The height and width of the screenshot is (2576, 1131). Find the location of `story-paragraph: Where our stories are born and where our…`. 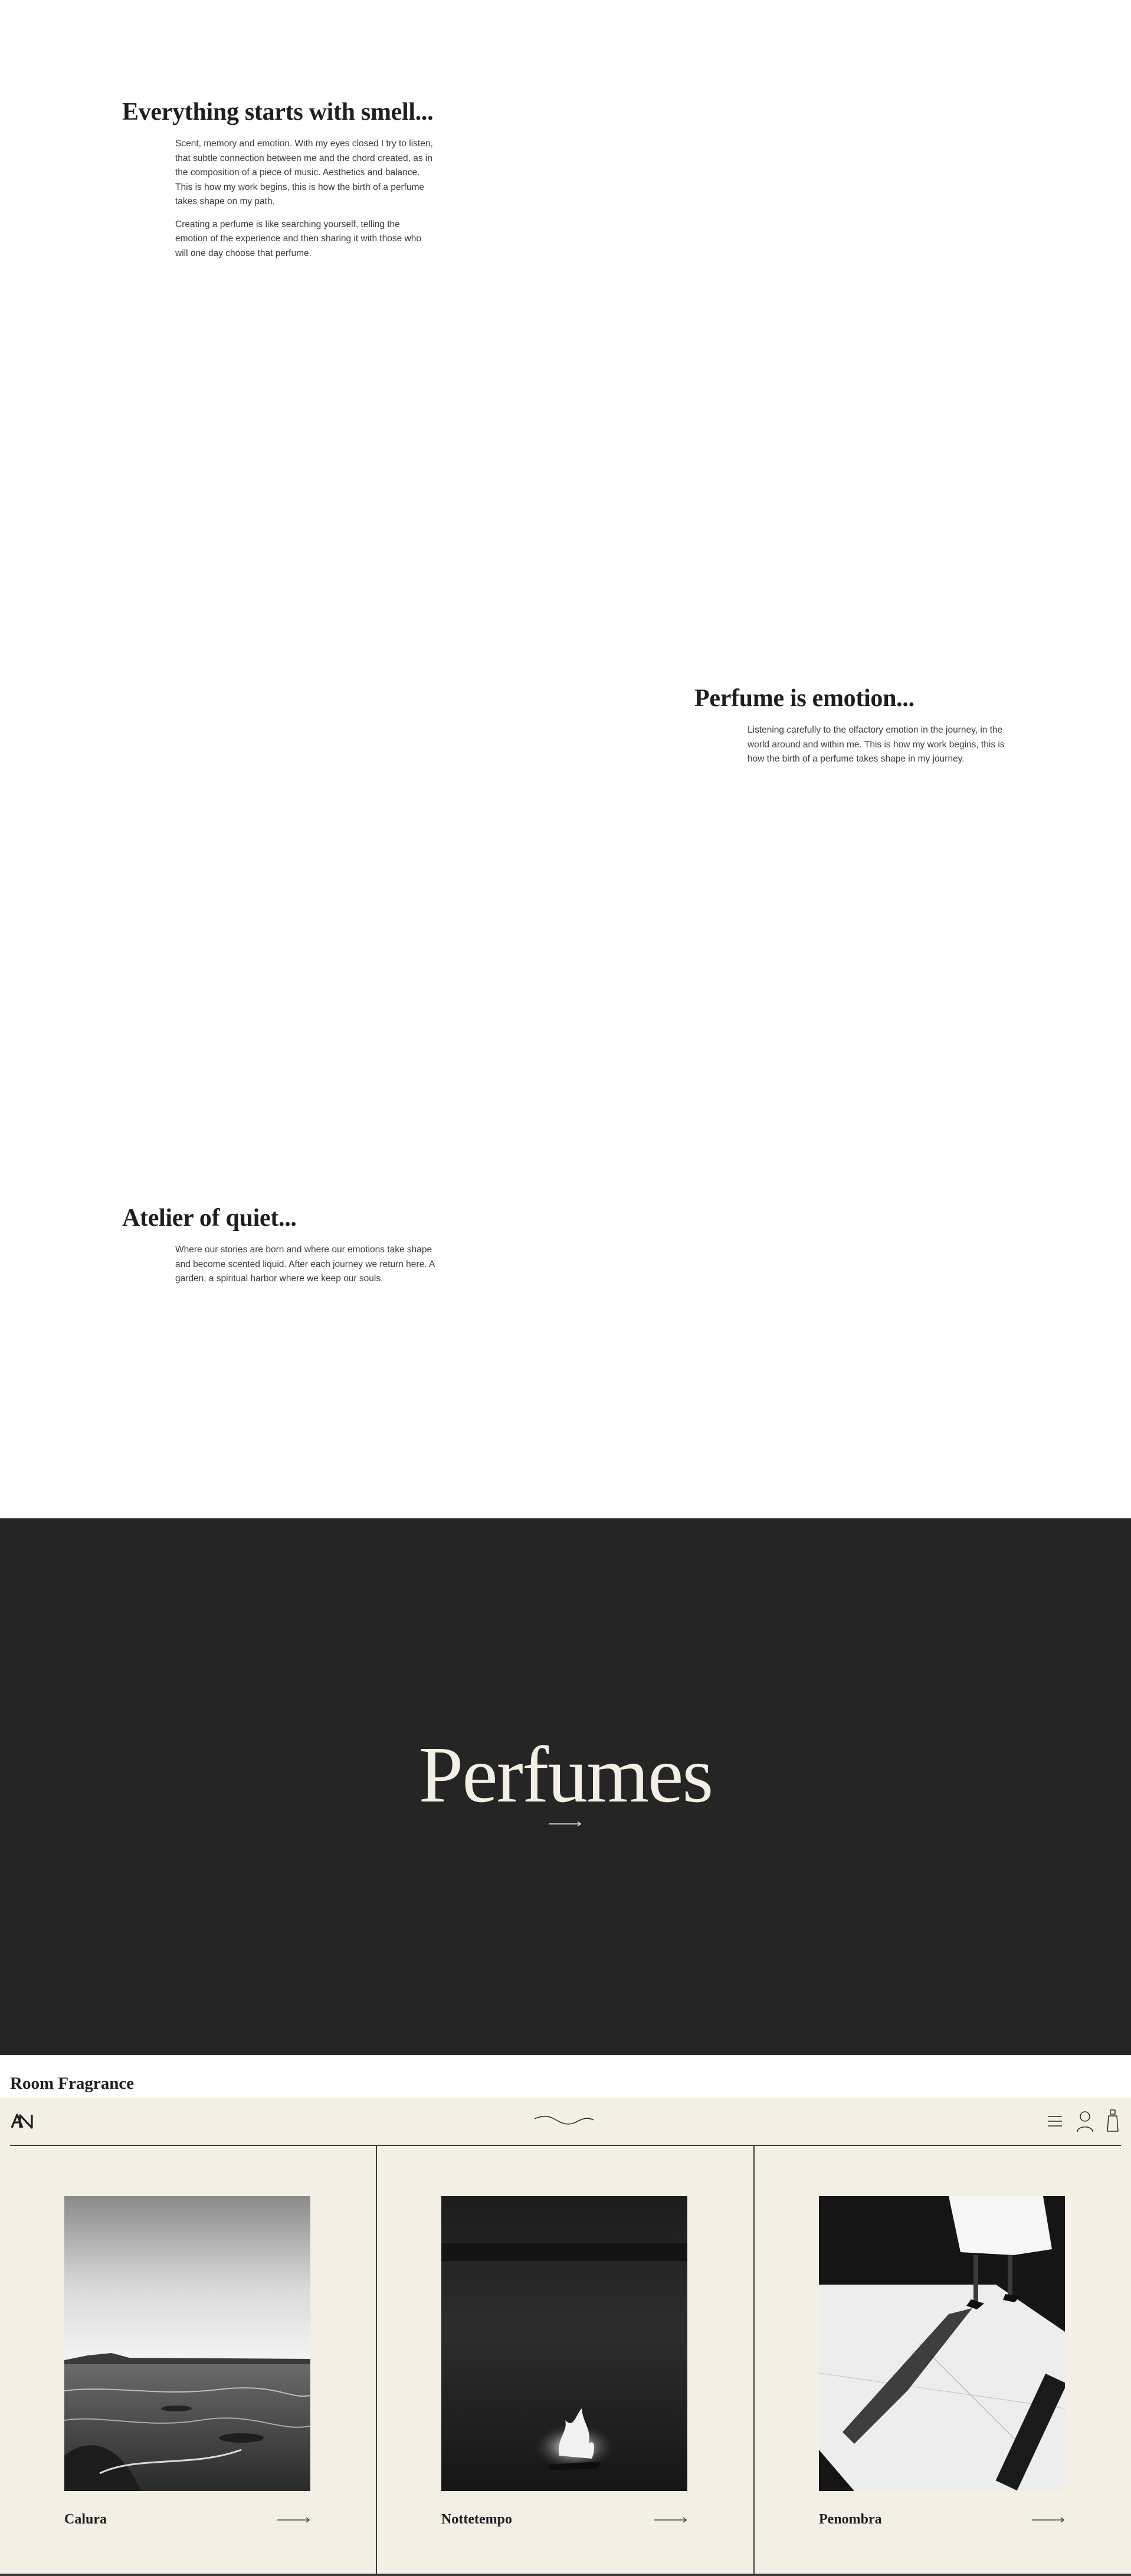

story-paragraph: Where our stories are born and where our… is located at coordinates (305, 1264).